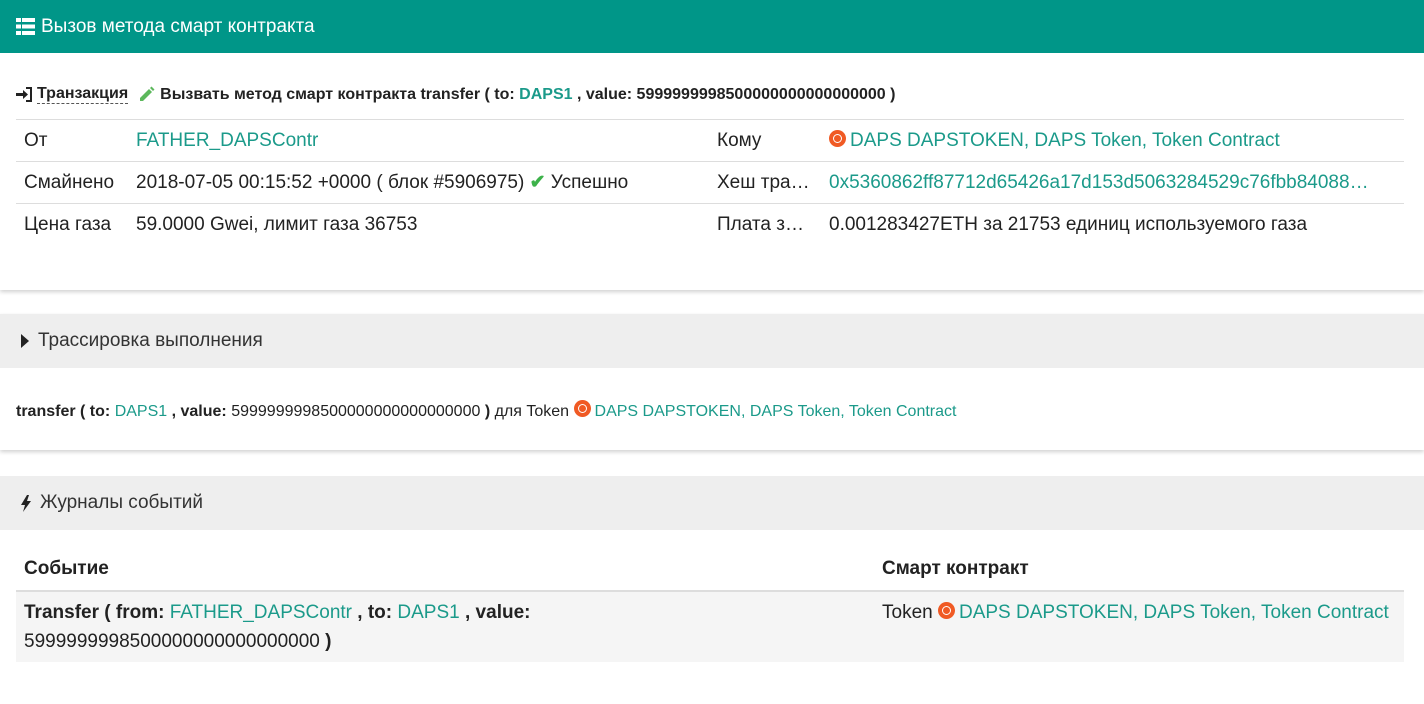 This screenshot has width=1424, height=704. I want to click on contract-prefix: Token, so click(907, 612).